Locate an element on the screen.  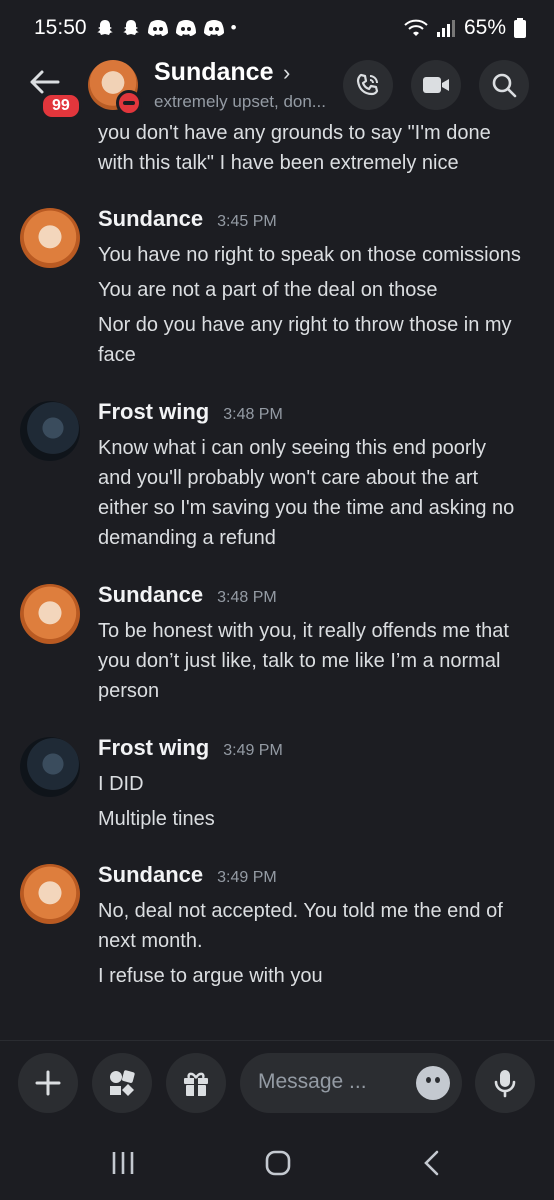
notification-icons: • is located at coordinates (166, 28).